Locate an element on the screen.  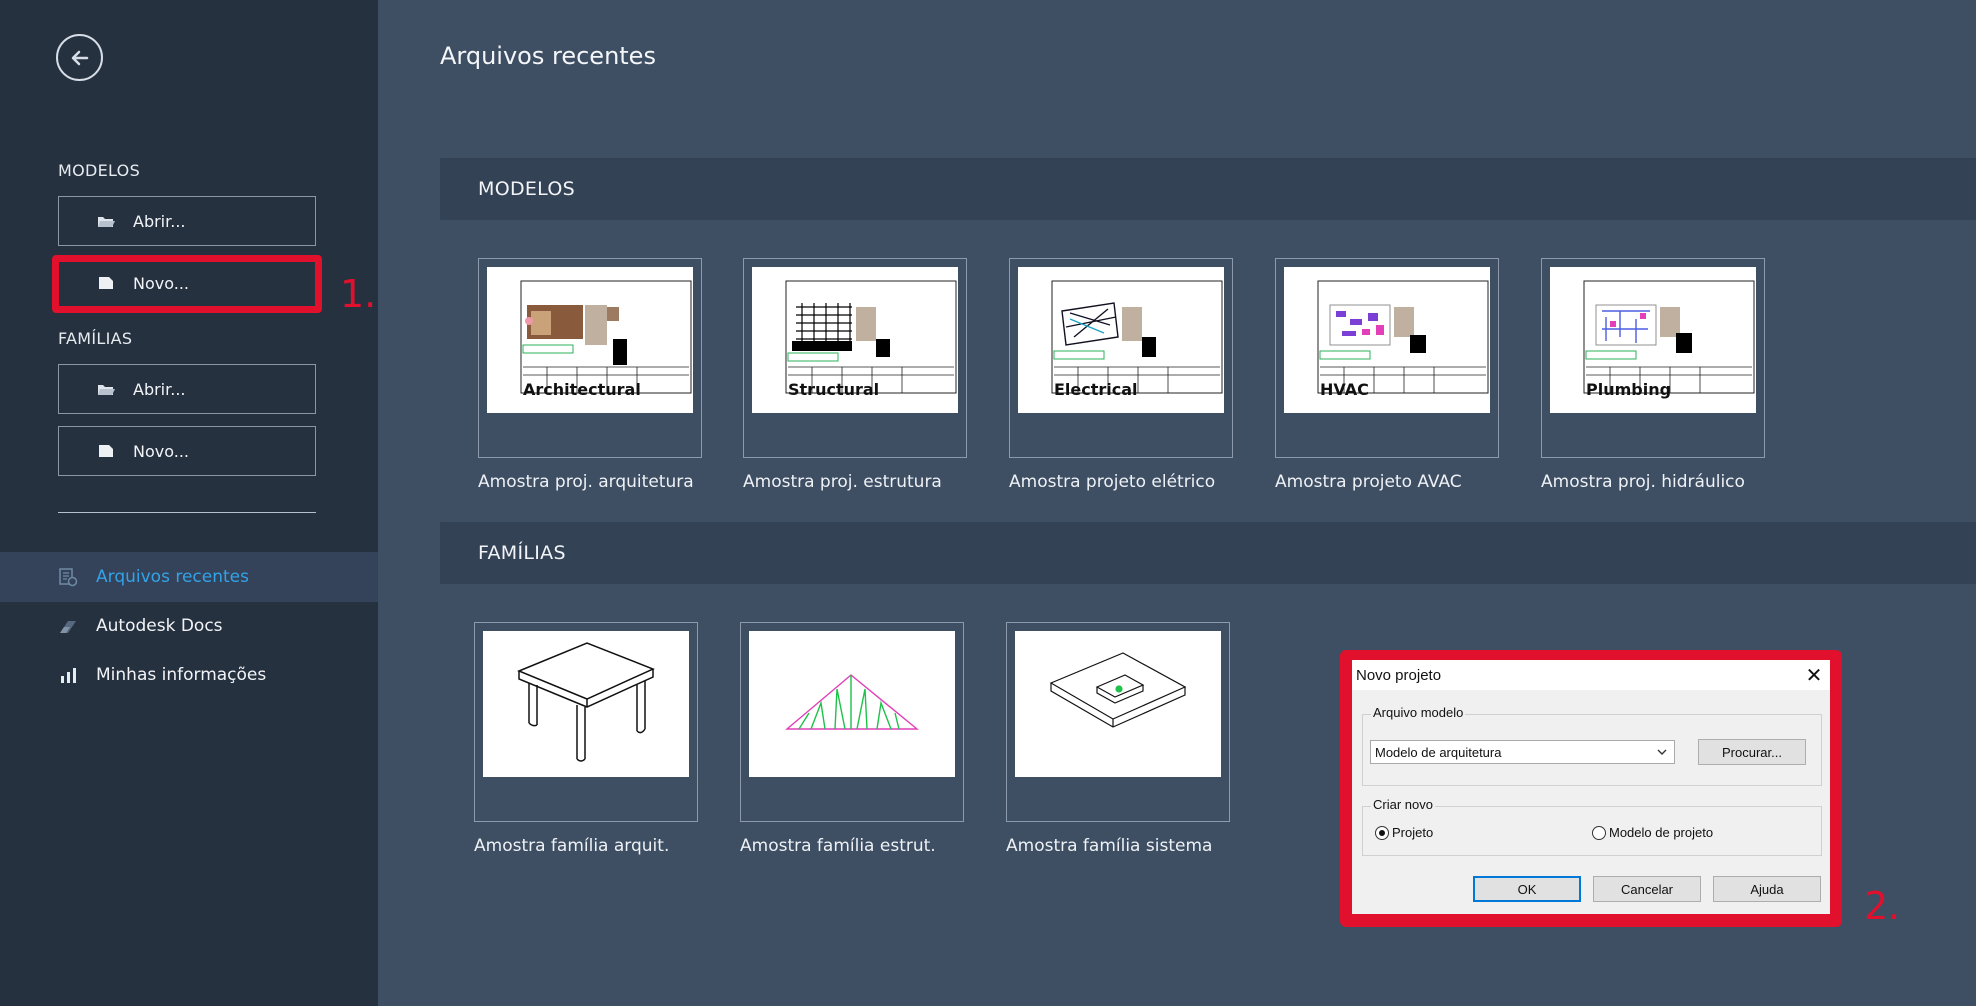
models-band: MODELOS is located at coordinates (1208, 189).